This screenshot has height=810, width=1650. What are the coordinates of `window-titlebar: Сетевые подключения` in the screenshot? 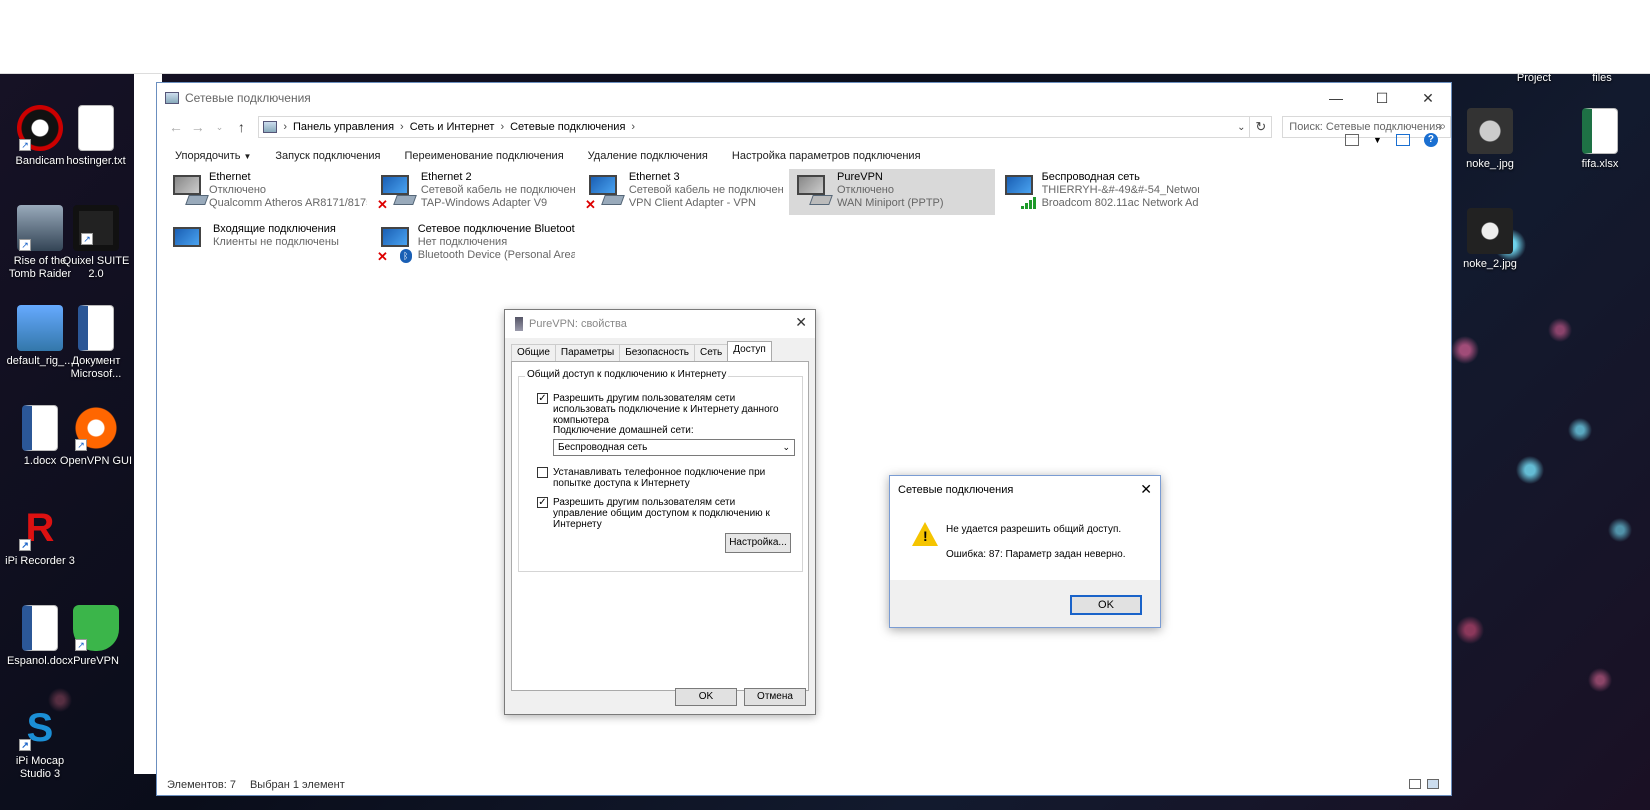 It's located at (804, 98).